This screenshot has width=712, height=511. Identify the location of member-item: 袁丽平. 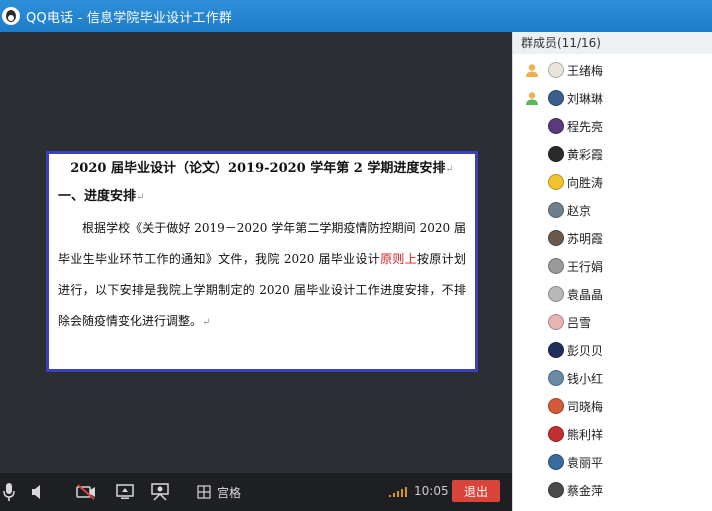
(575, 462).